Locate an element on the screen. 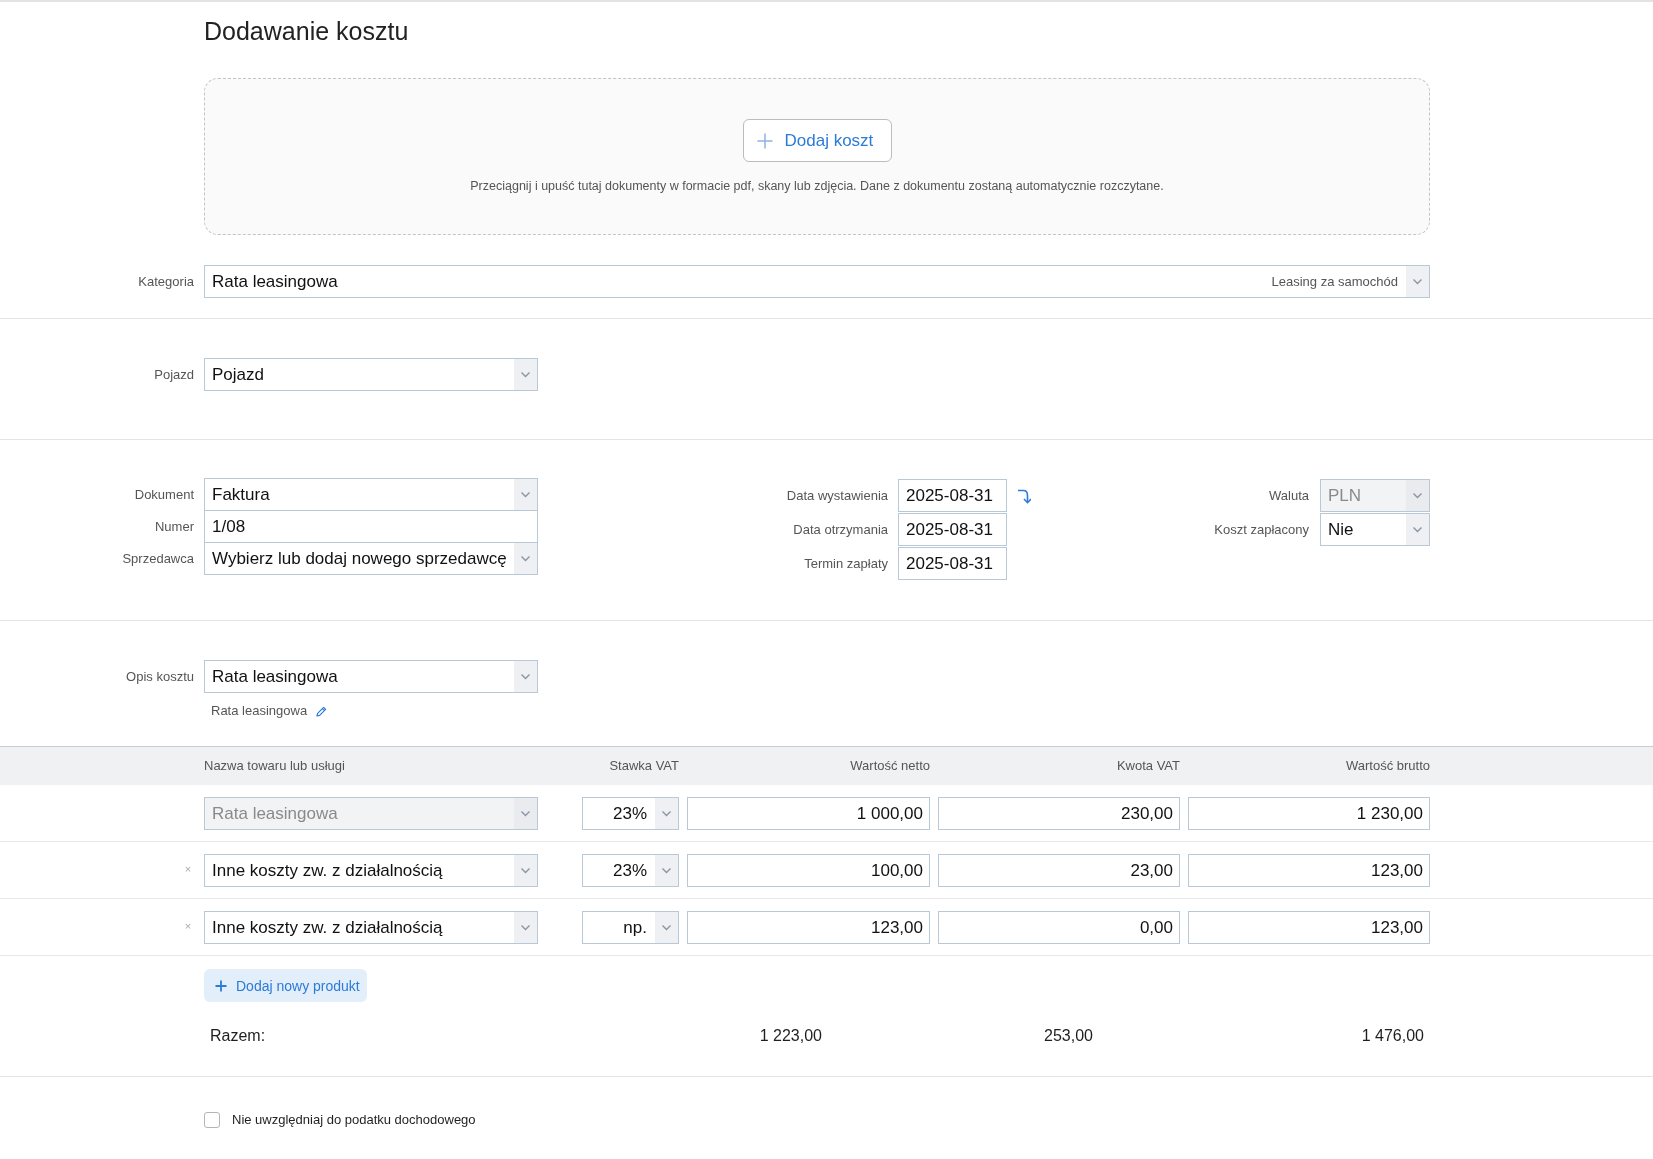 The image size is (1653, 1159). curved-arrow-icon is located at coordinates (1024, 495).